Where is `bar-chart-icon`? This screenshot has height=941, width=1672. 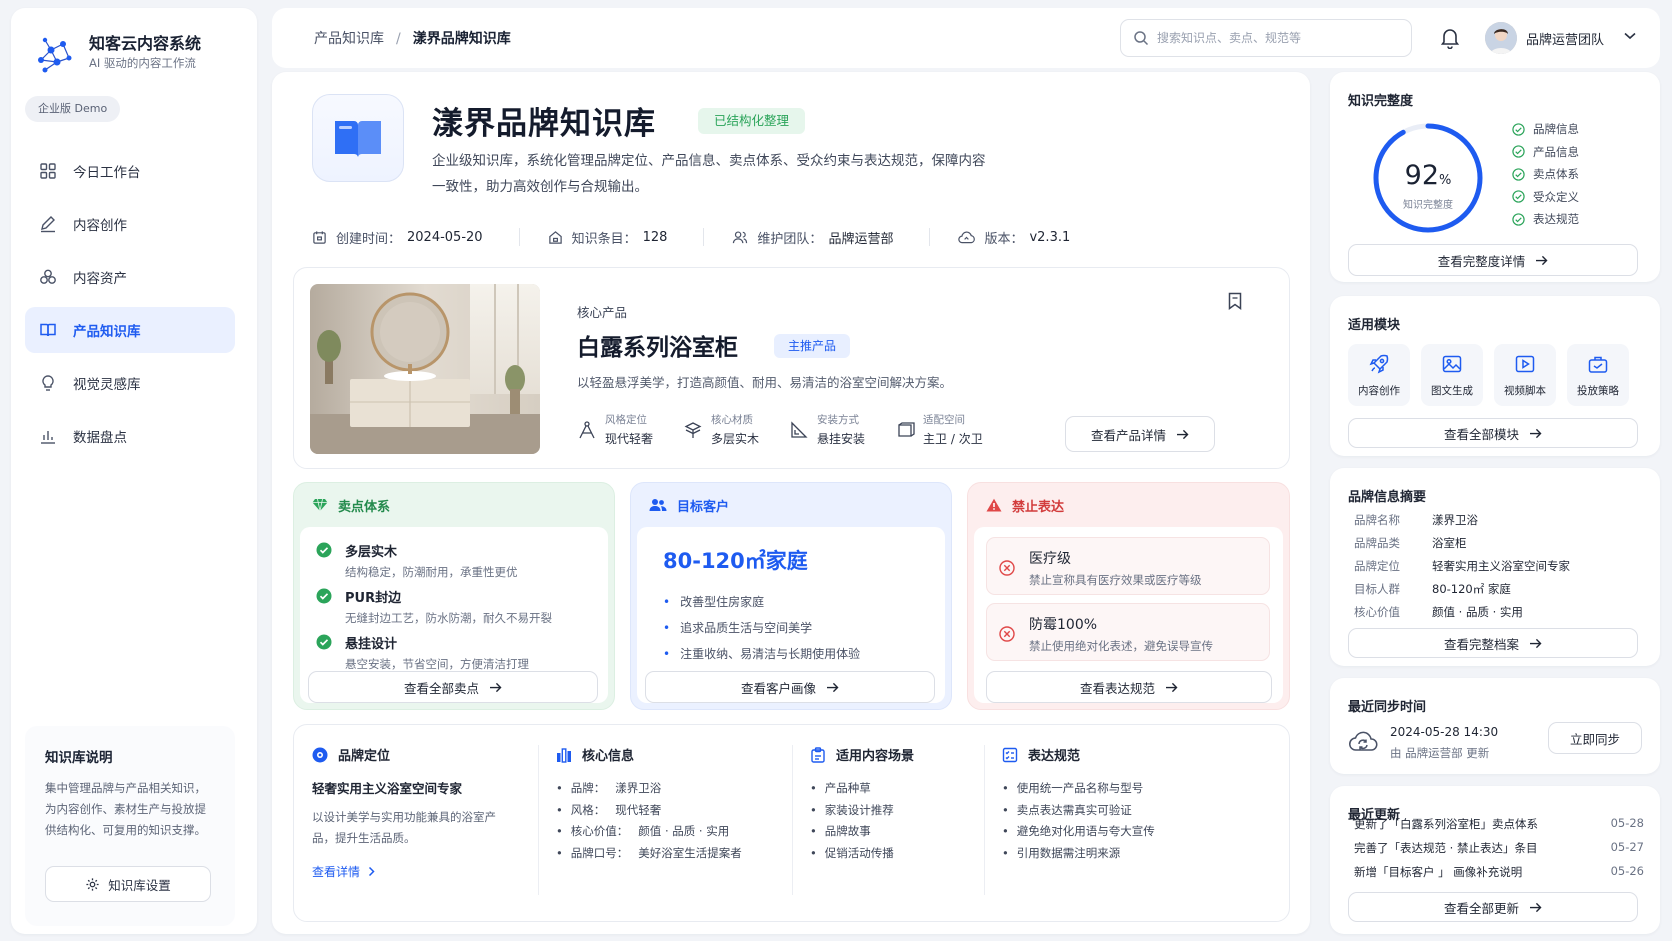
bar-chart-icon is located at coordinates (564, 755).